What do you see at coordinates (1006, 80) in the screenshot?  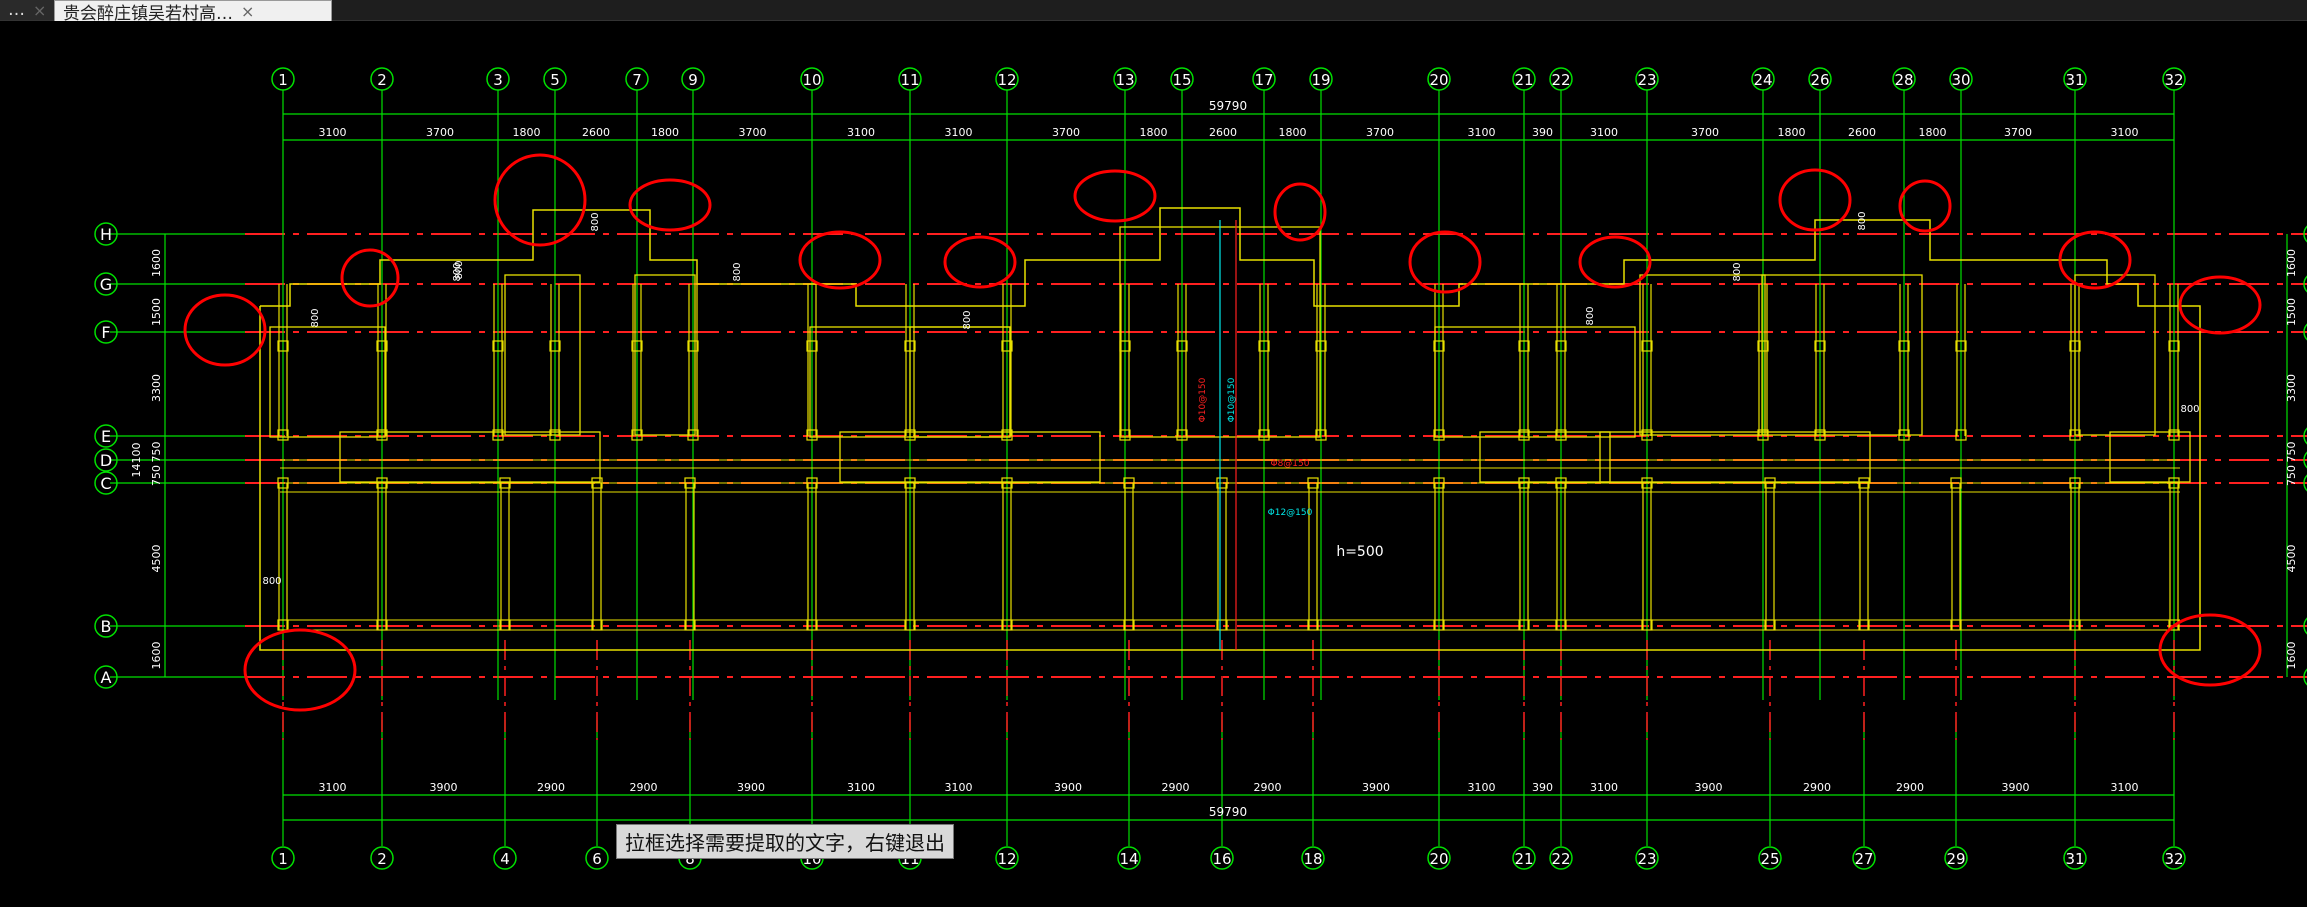 I see `axis-label-top: 12` at bounding box center [1006, 80].